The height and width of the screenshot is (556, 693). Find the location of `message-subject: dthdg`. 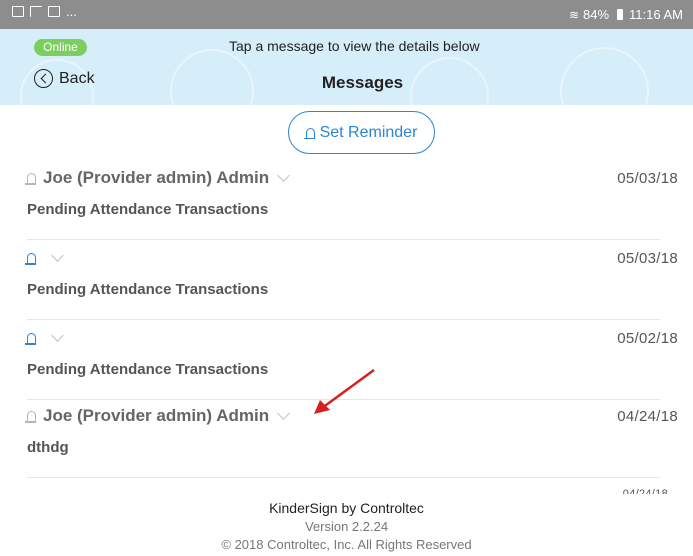

message-subject: dthdg is located at coordinates (48, 447).